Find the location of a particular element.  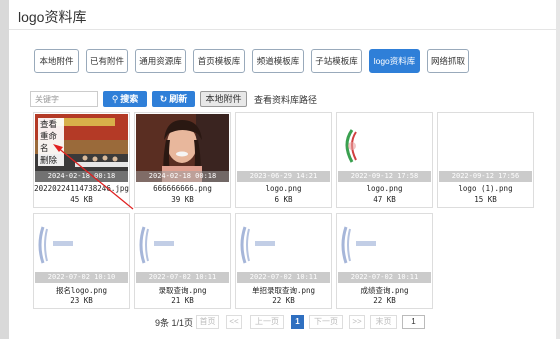

prev-arrow-button: << is located at coordinates (234, 322).